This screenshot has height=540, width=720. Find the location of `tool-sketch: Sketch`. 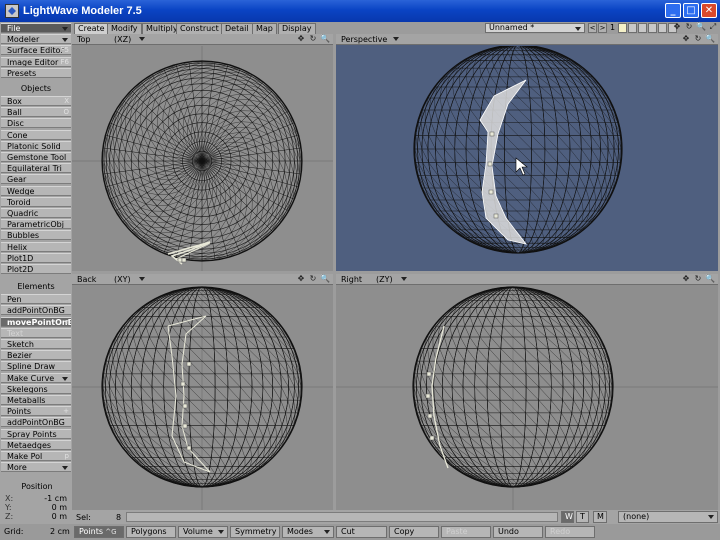

tool-sketch: Sketch is located at coordinates (36, 344).